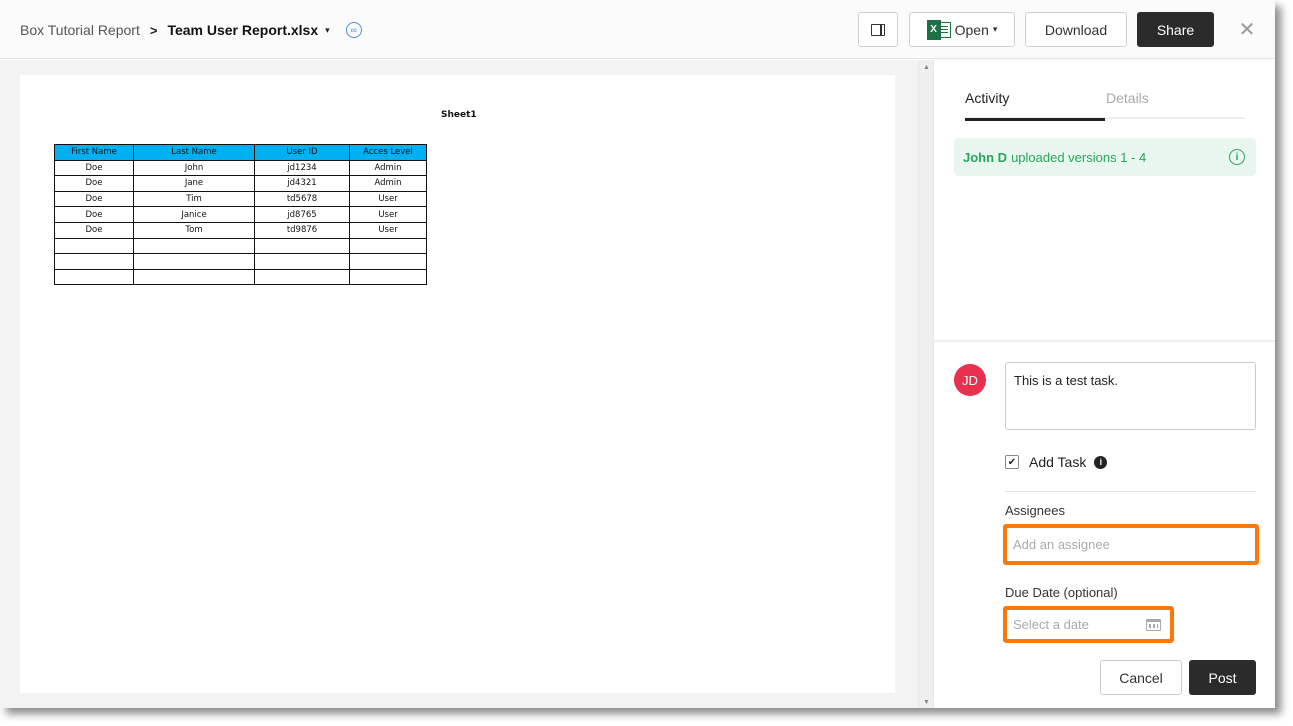  I want to click on sidebar-toggle-icon, so click(878, 29).